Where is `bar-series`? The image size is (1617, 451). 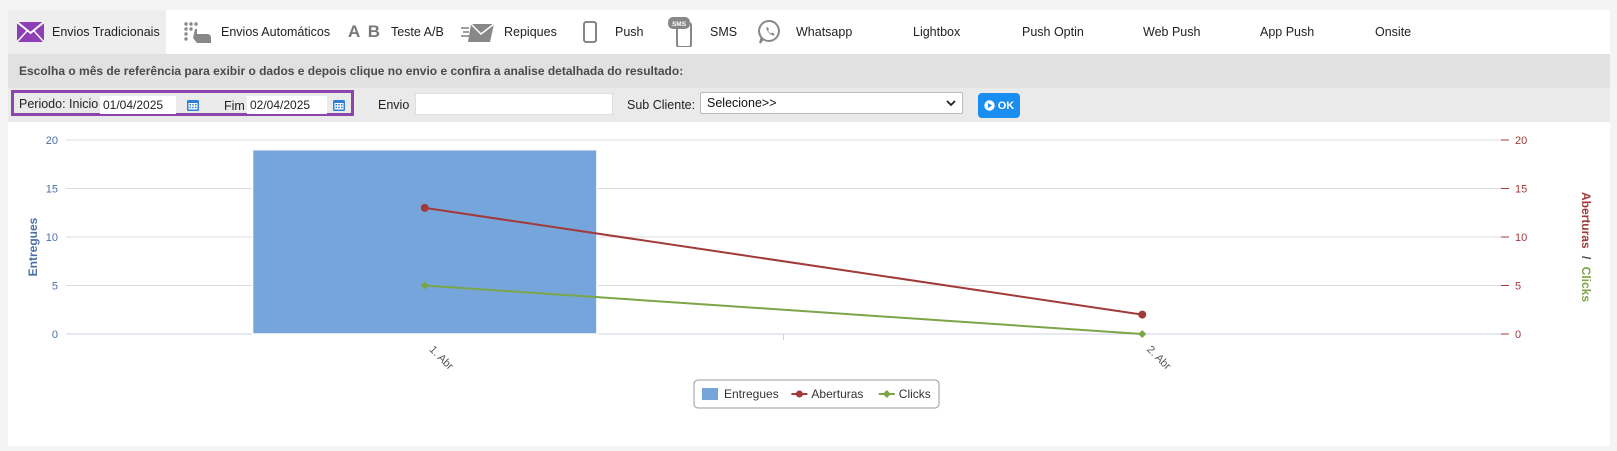
bar-series is located at coordinates (424, 241).